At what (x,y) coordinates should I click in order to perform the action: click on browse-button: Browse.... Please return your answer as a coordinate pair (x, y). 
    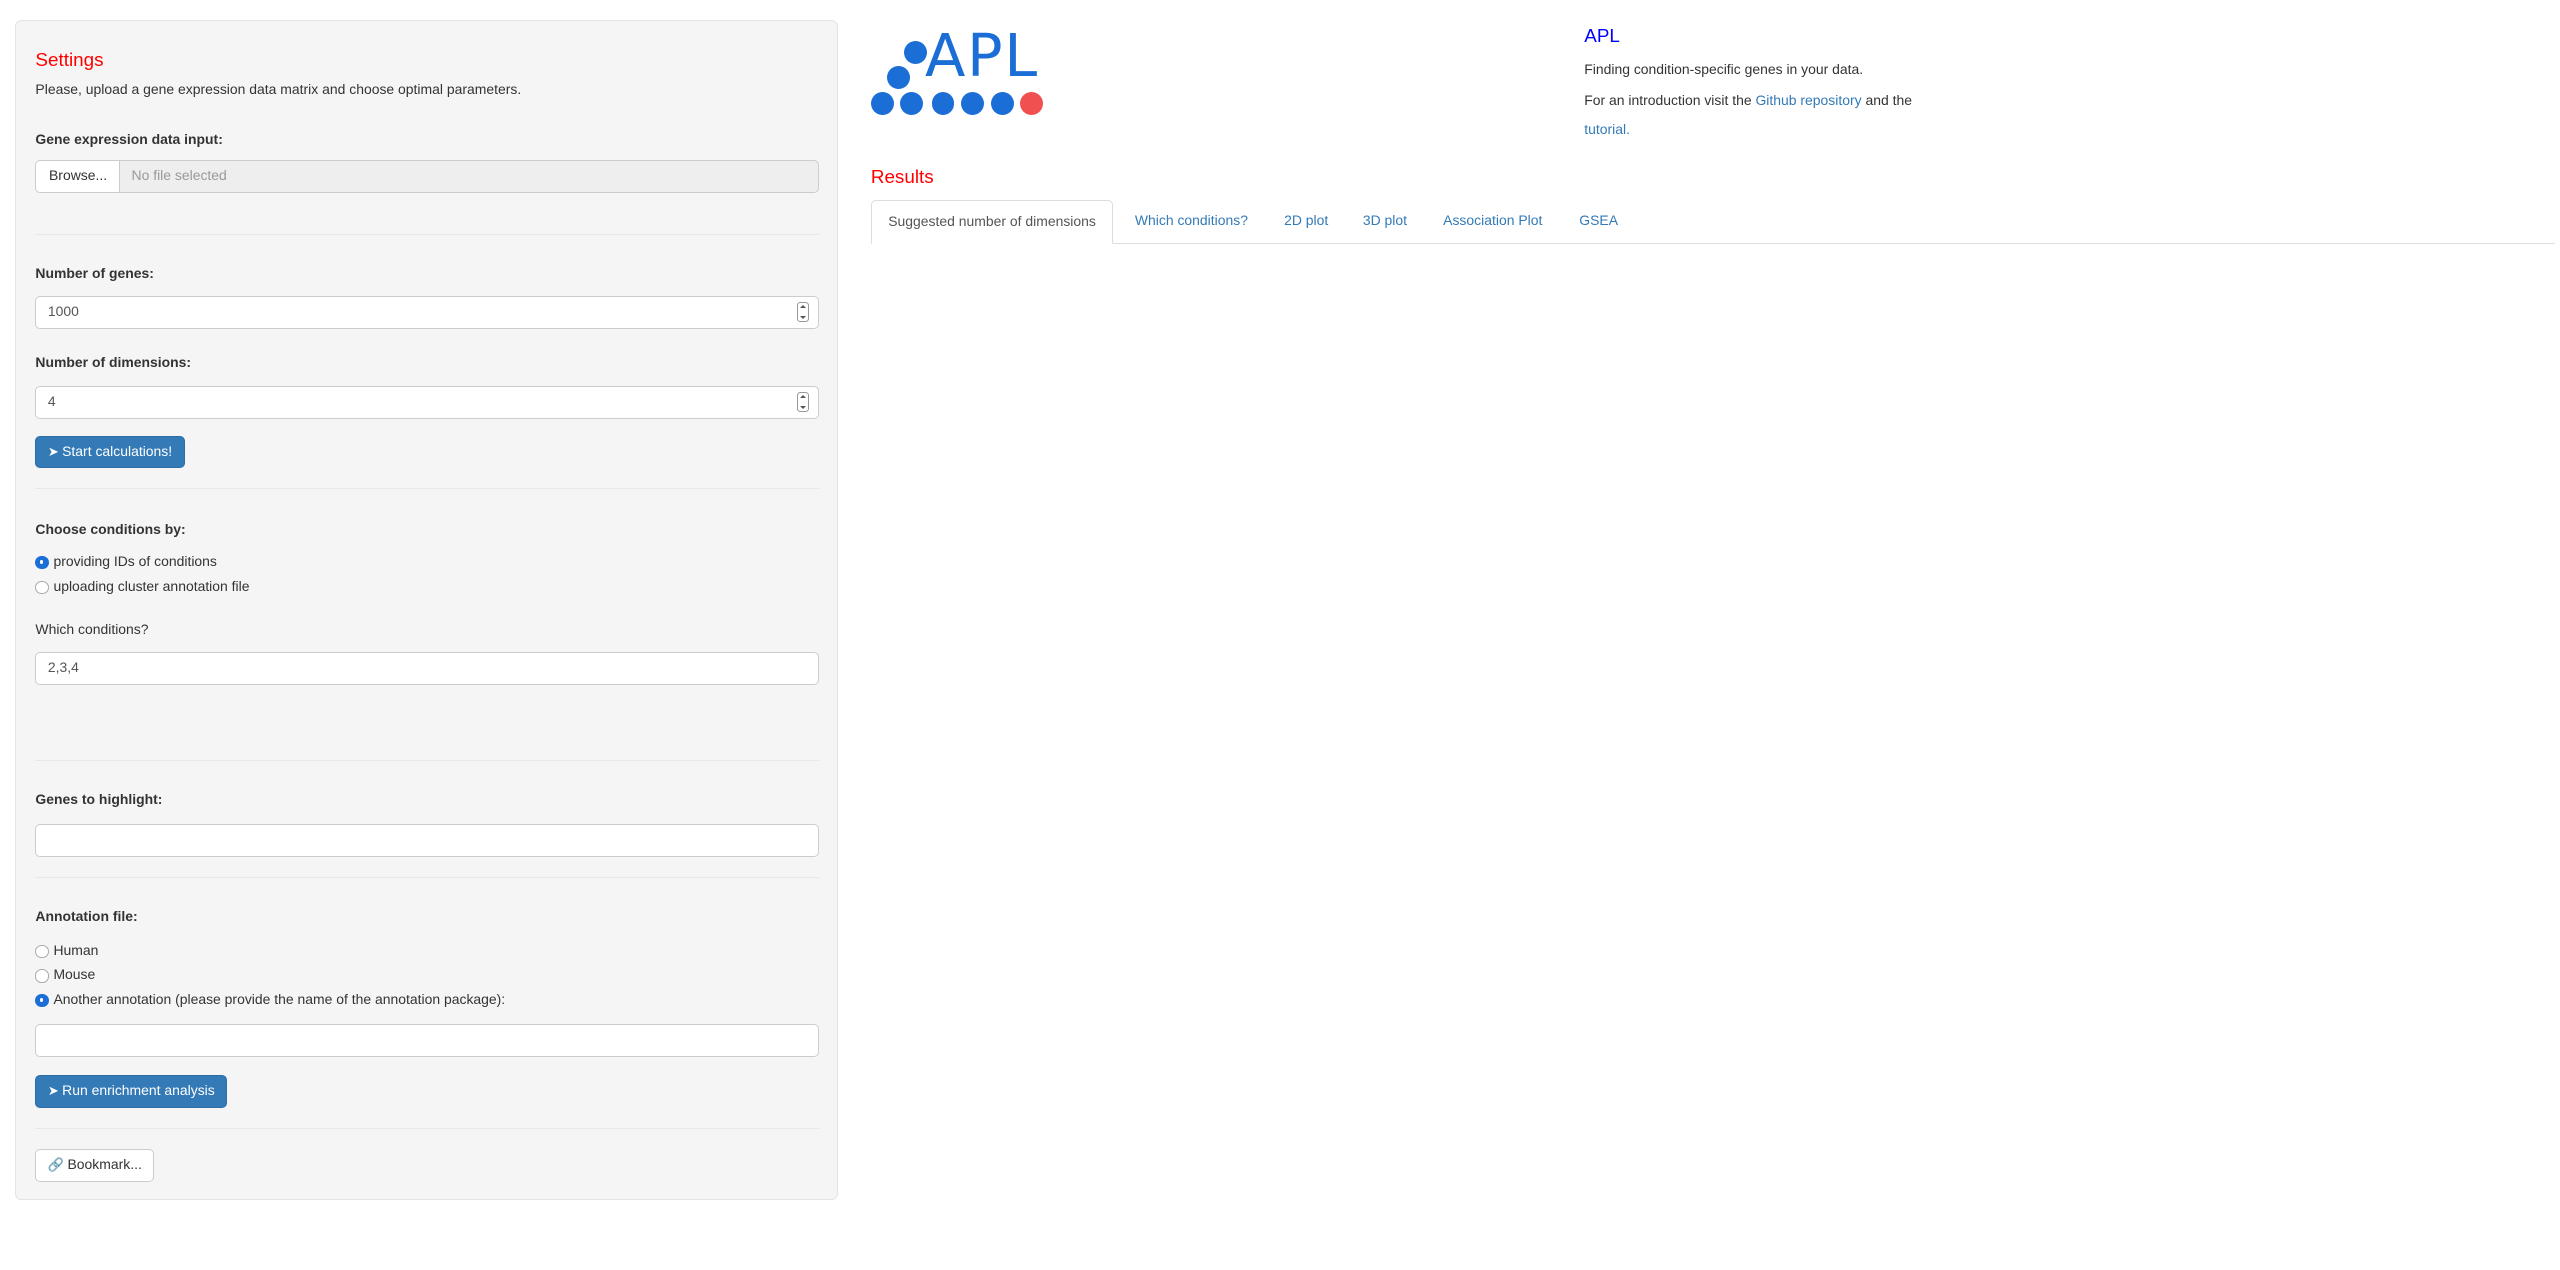
    Looking at the image, I should click on (78, 176).